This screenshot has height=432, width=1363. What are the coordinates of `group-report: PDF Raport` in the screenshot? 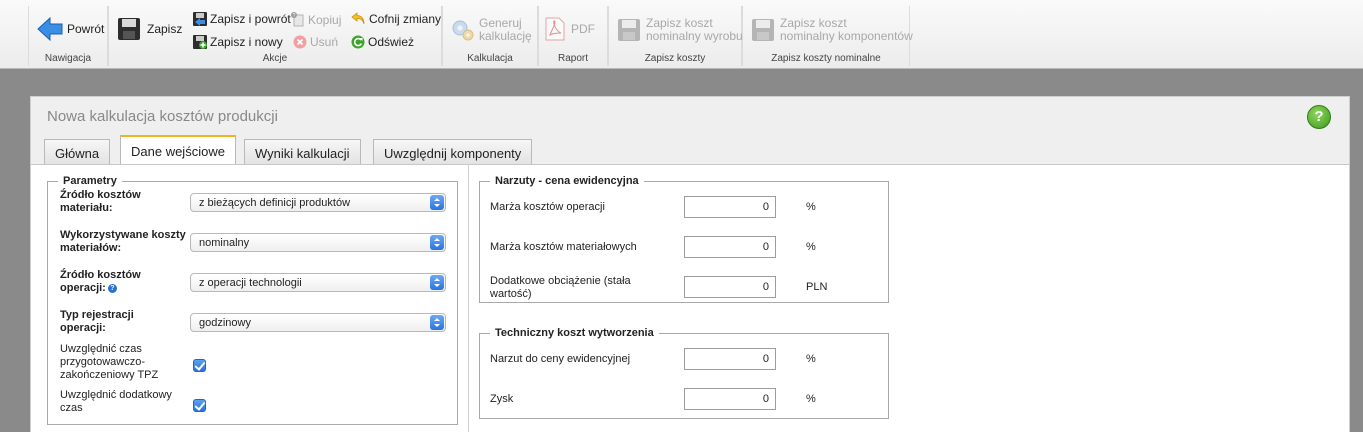 It's located at (573, 36).